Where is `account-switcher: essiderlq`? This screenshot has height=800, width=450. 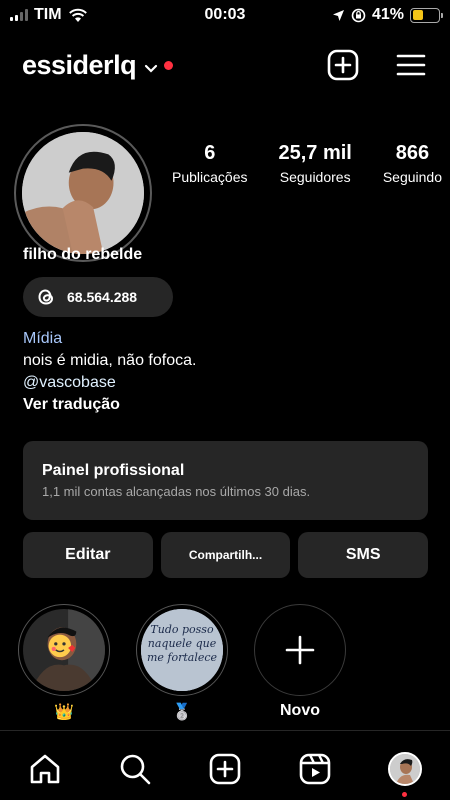
account-switcher: essiderlq is located at coordinates (98, 65).